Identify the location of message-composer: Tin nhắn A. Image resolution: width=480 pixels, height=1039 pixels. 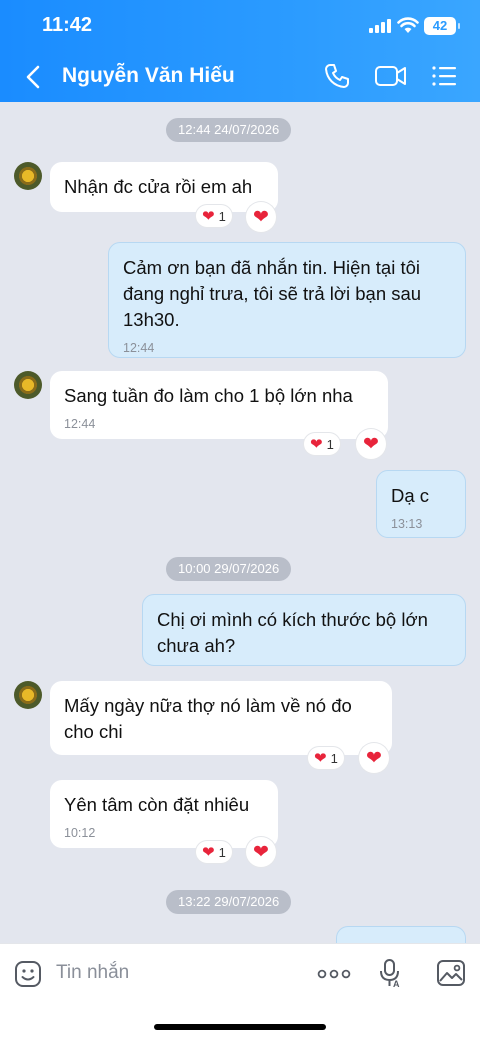
(240, 991).